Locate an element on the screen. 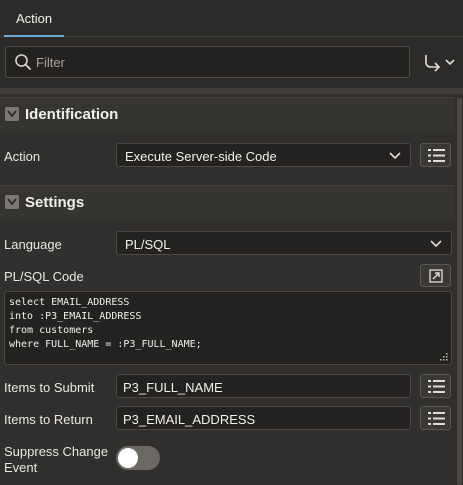 This screenshot has height=485, width=463. expand-icon is located at coordinates (436, 276).